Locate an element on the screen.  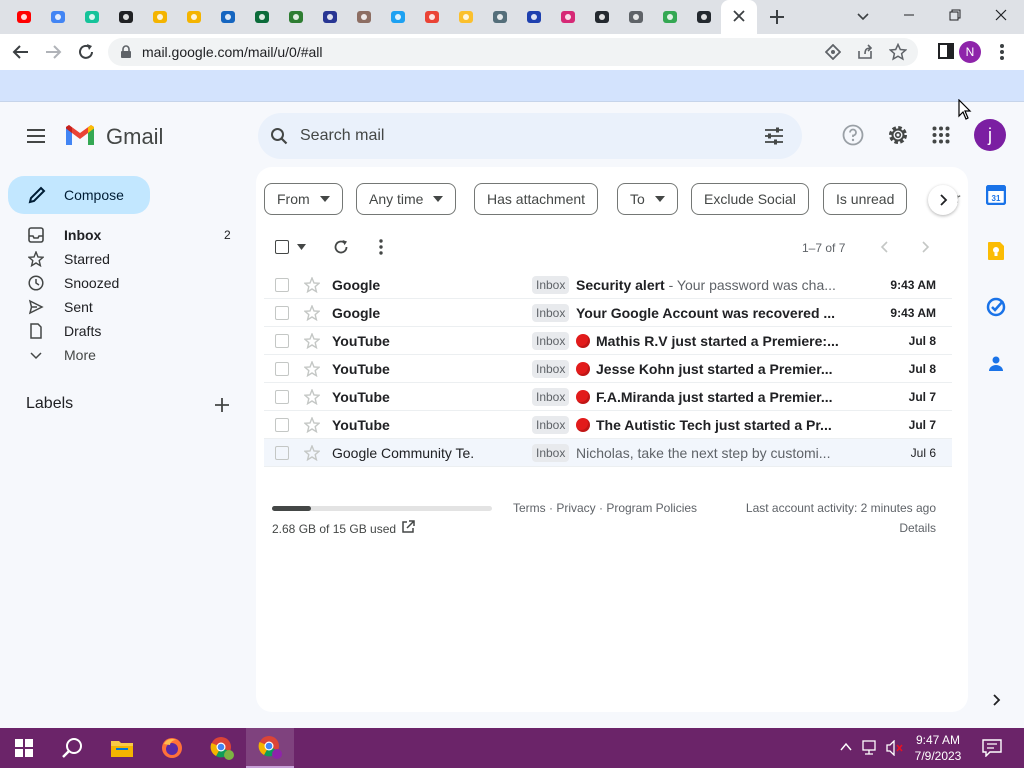
search-input: Search mail is located at coordinates (342, 136).